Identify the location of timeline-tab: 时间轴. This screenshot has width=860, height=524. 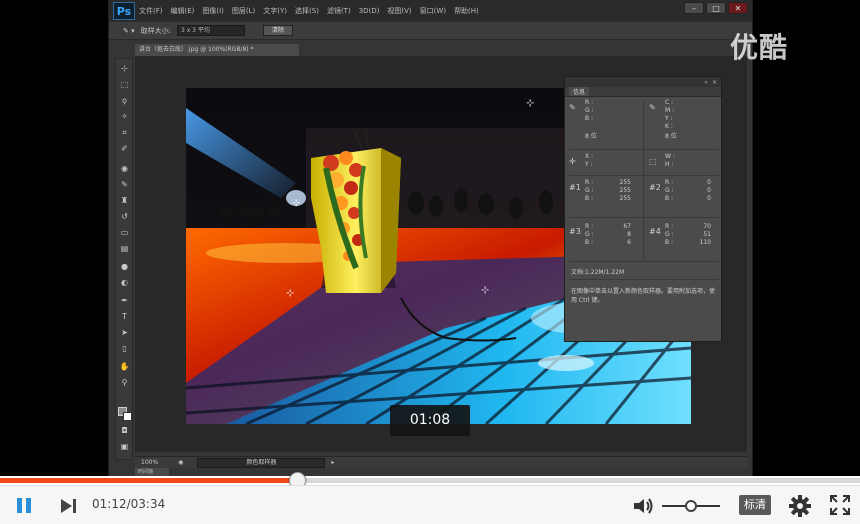
(152, 472).